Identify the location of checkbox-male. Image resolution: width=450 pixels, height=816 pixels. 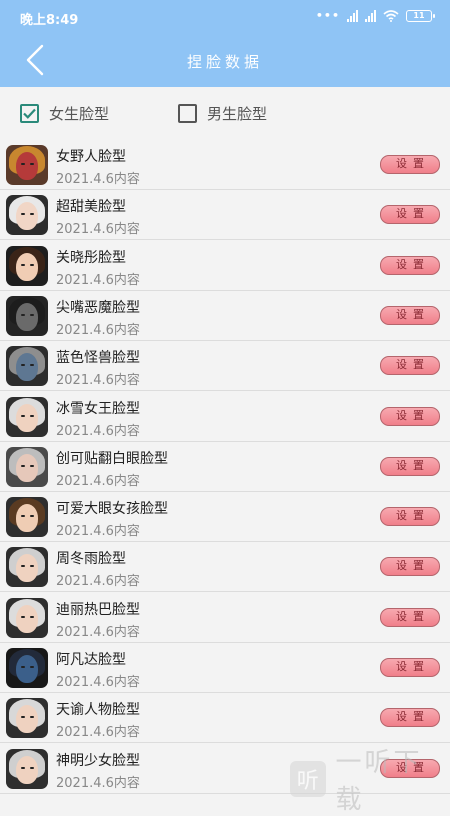
(187, 113).